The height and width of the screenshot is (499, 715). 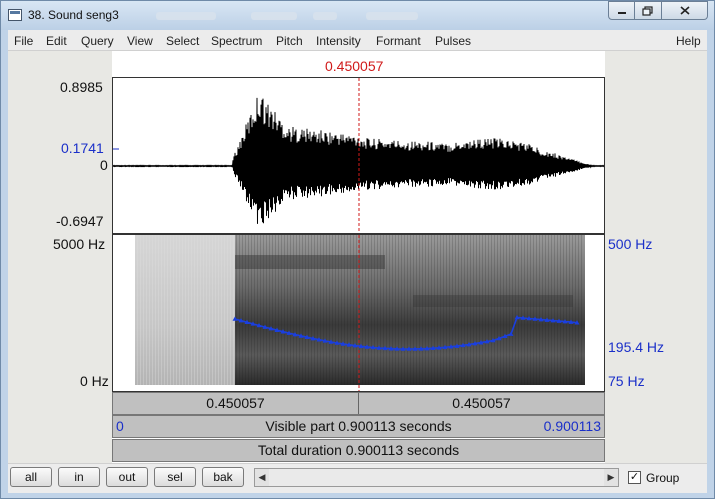 I want to click on zoom-selection-button: sel, so click(x=175, y=477).